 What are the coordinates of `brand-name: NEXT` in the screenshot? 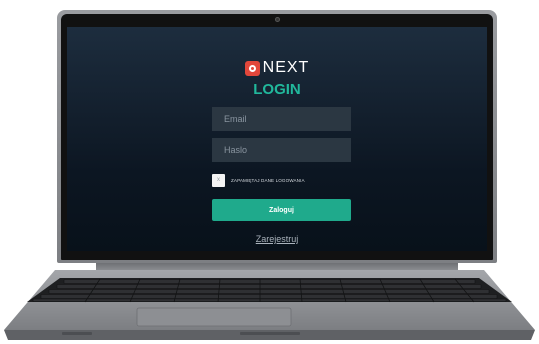 It's located at (286, 67).